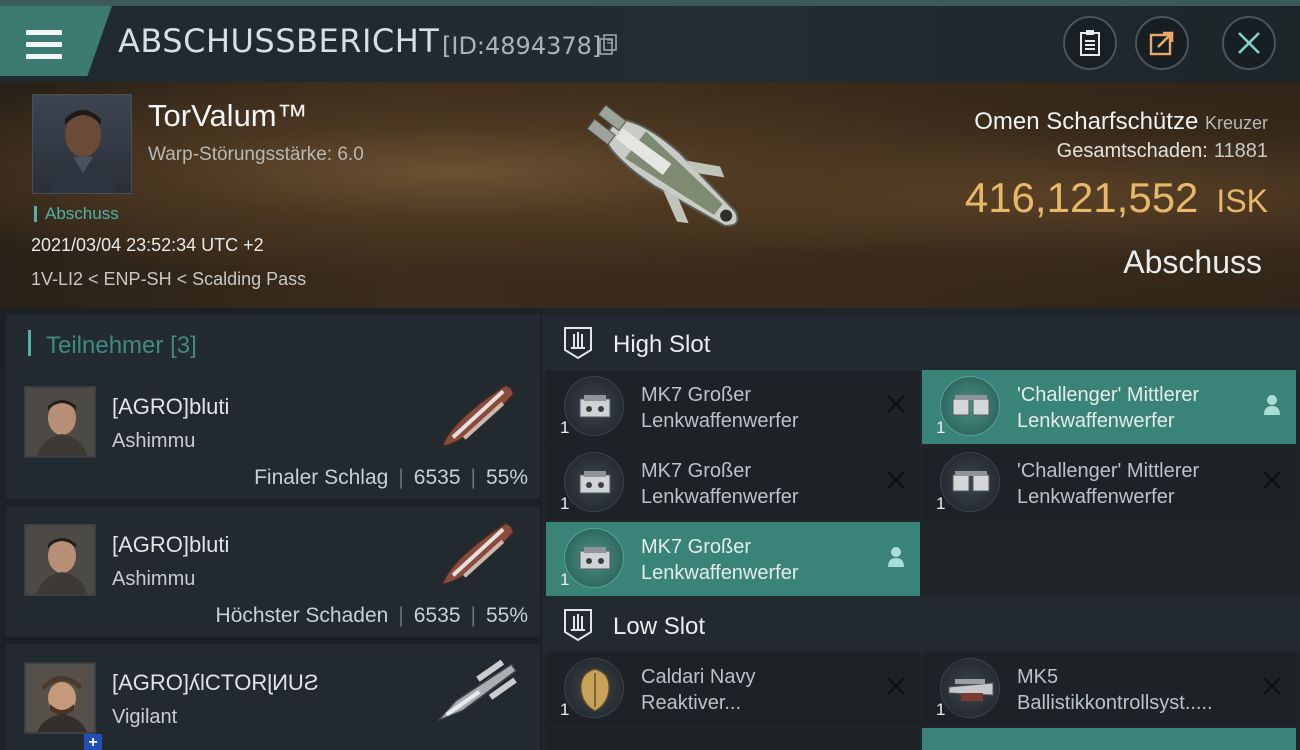 Image resolution: width=1300 pixels, height=750 pixels. I want to click on top-bar: ABSCHUSSBERICHT [ID:4894378], so click(650, 41).